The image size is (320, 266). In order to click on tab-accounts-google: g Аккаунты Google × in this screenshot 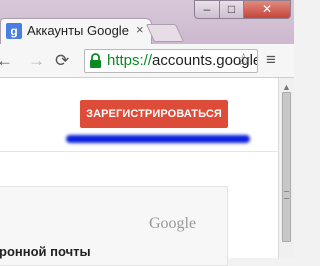, I will do `click(76, 31)`.